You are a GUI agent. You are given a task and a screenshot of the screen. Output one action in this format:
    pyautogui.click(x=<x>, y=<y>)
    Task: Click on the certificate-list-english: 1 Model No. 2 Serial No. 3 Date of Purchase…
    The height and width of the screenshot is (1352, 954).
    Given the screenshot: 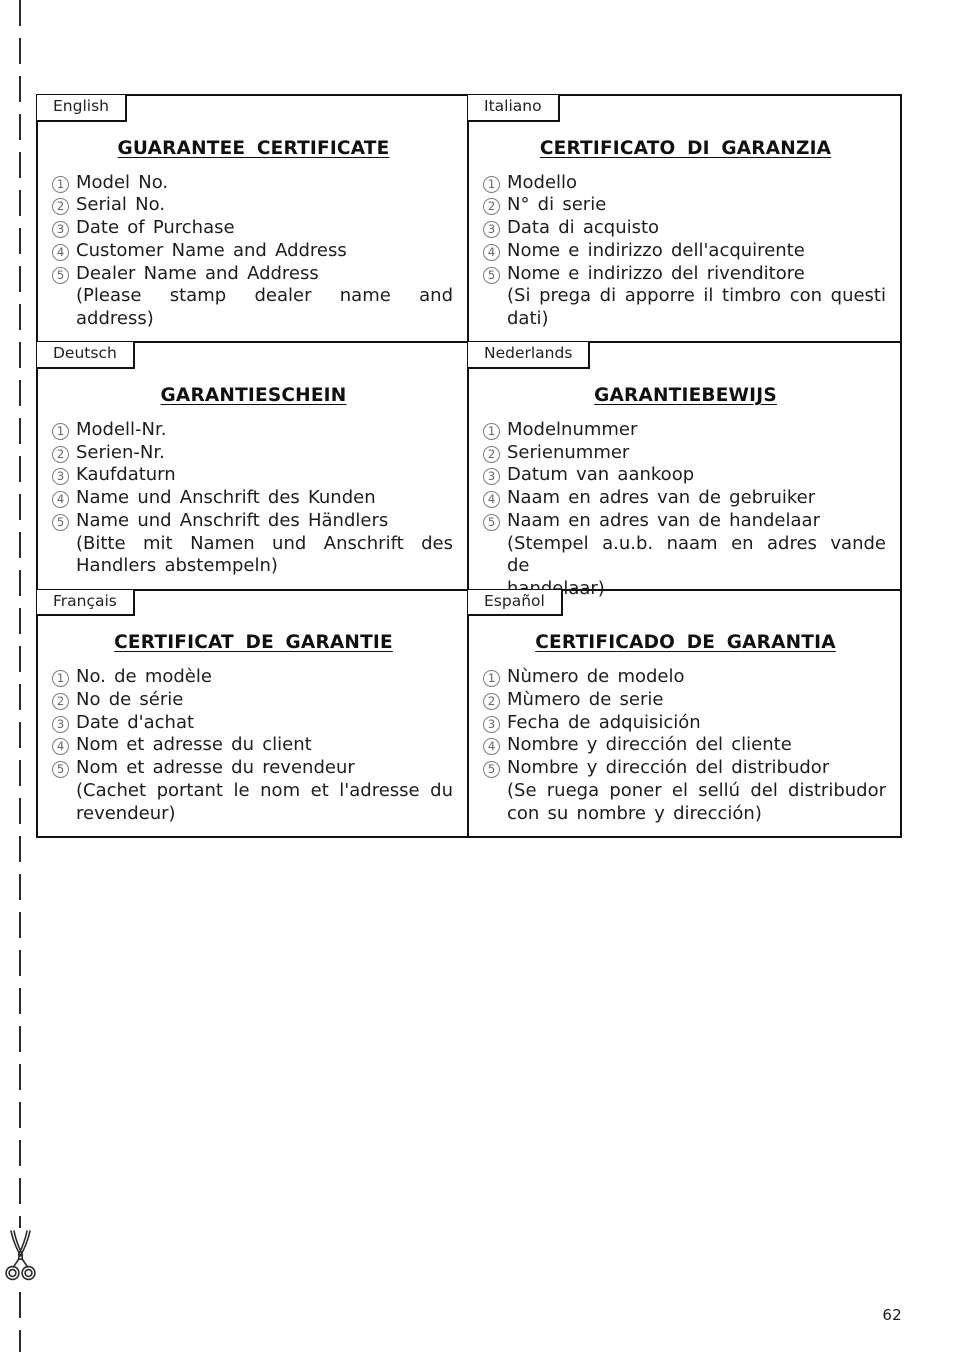 What is the action you would take?
    pyautogui.click(x=253, y=228)
    